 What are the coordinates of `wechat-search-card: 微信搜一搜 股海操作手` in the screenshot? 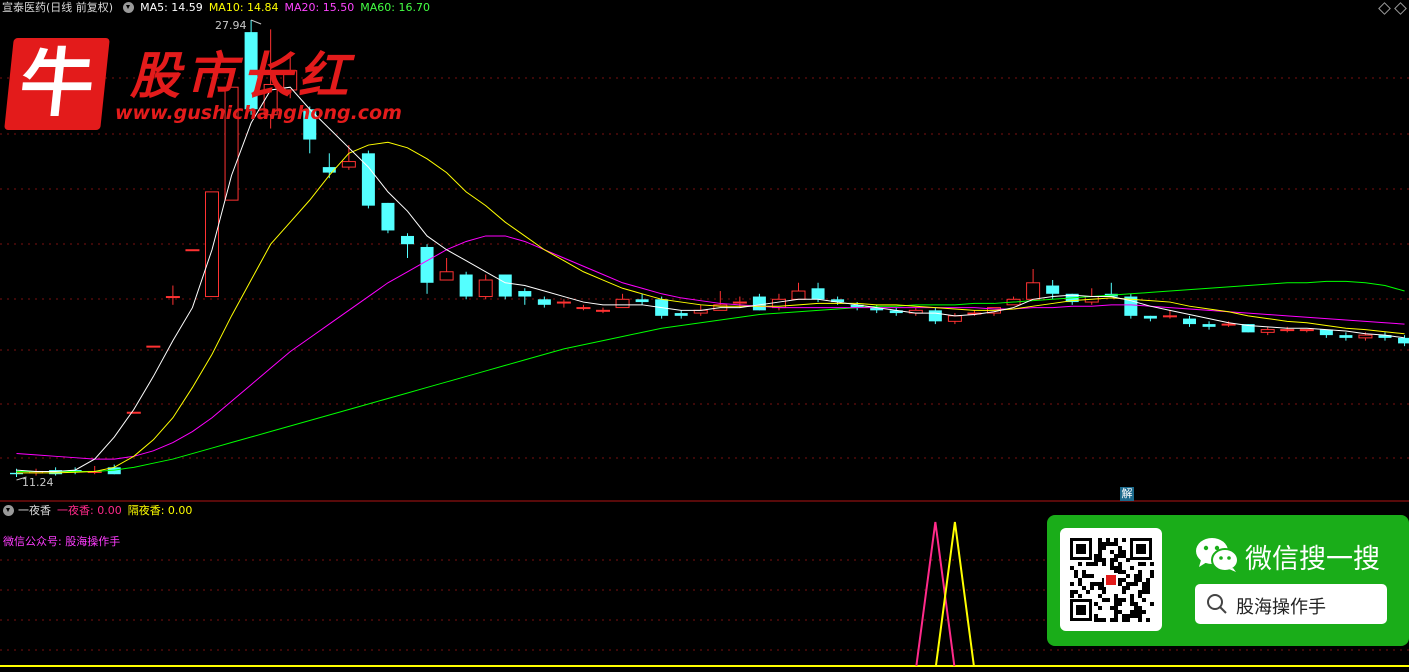 It's located at (1228, 580).